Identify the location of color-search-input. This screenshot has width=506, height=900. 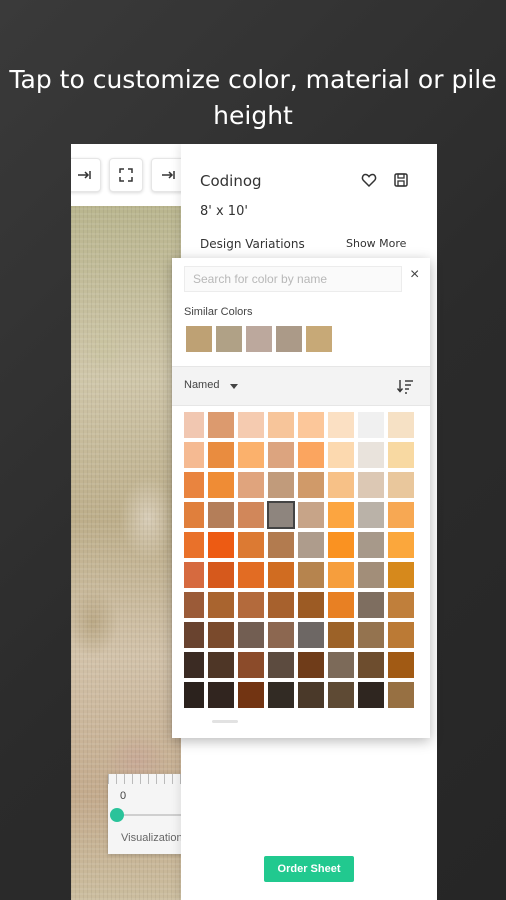
(293, 279).